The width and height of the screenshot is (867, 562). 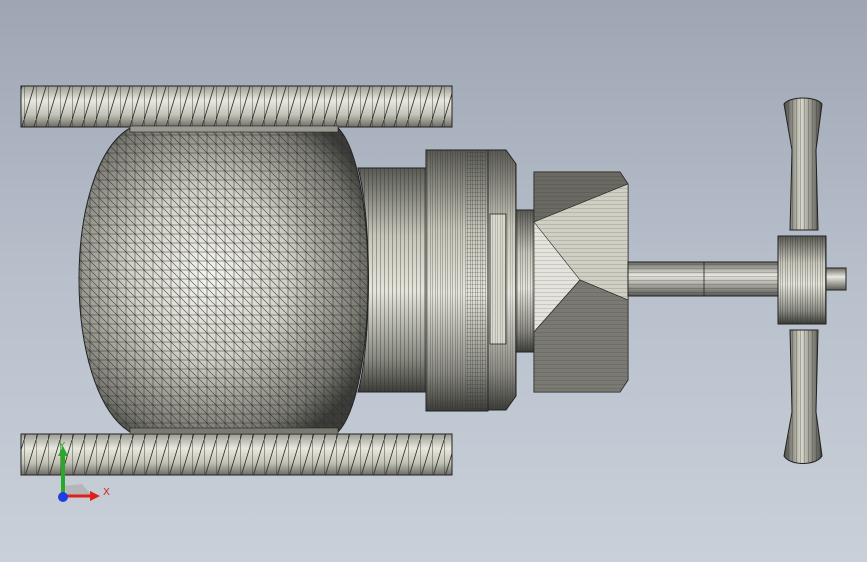 What do you see at coordinates (63, 497) in the screenshot?
I see `z-axis-dot` at bounding box center [63, 497].